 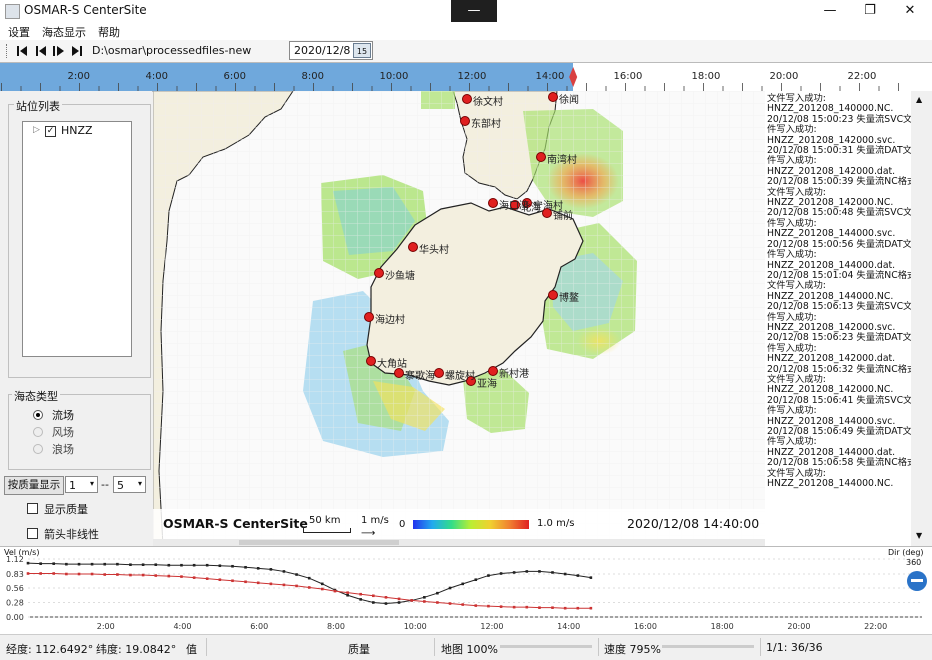 What do you see at coordinates (400, 276) in the screenshot?
I see `station-label: 沙鱼塘` at bounding box center [400, 276].